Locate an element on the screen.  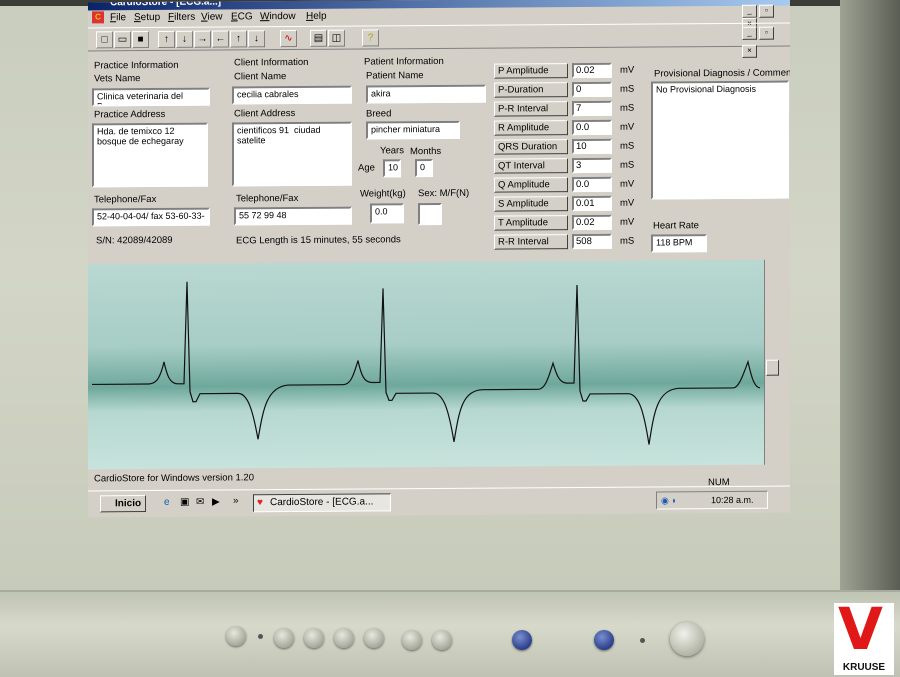
diagnosis-field: No Provisional Diagnosis is located at coordinates (720, 140).